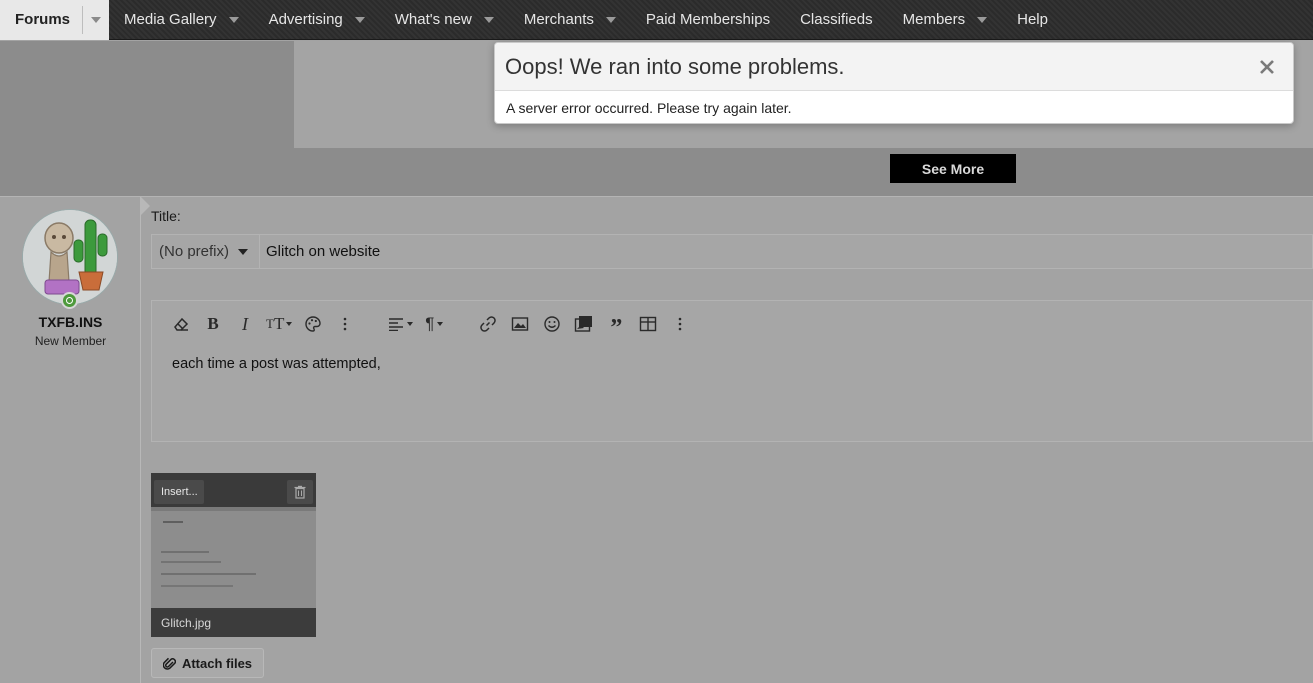 The width and height of the screenshot is (1313, 683). I want to click on title-row: (No prefix), so click(732, 251).